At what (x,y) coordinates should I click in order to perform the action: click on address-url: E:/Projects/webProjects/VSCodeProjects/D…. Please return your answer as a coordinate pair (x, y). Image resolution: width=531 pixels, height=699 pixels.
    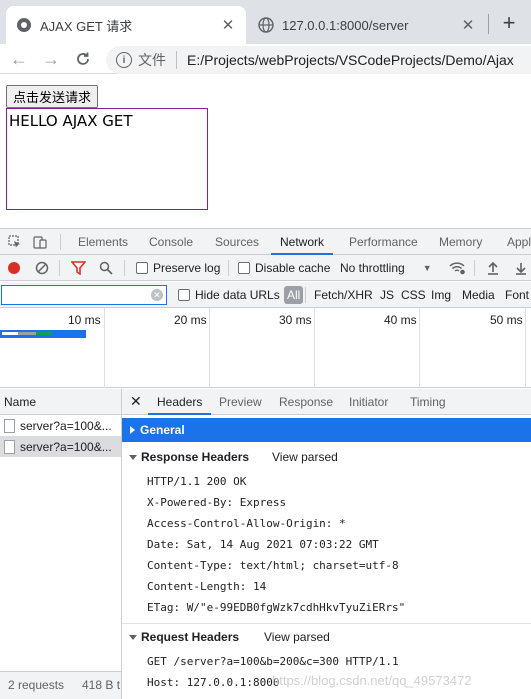
    Looking at the image, I should click on (350, 60).